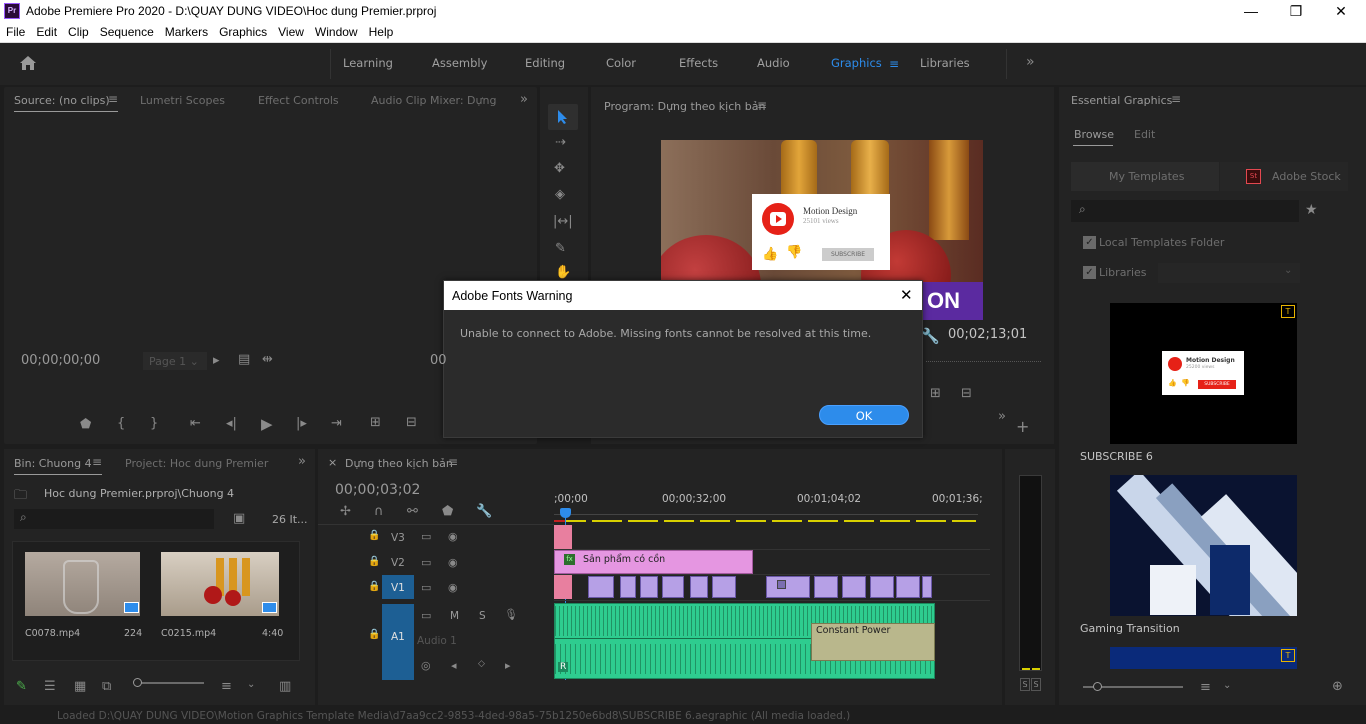 This screenshot has height=724, width=1366. What do you see at coordinates (85, 424) in the screenshot?
I see `add-marker-icon: ⬟` at bounding box center [85, 424].